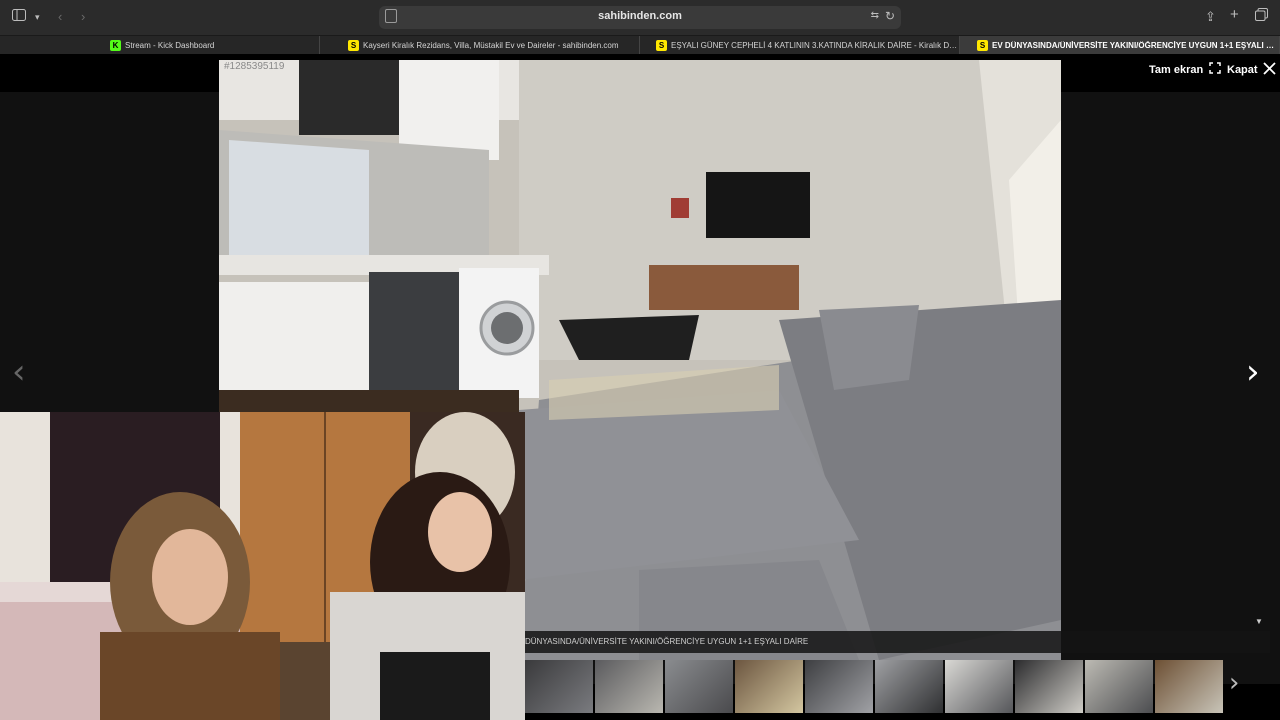  I want to click on fullscreen-button: Tam ekran, so click(1185, 69).